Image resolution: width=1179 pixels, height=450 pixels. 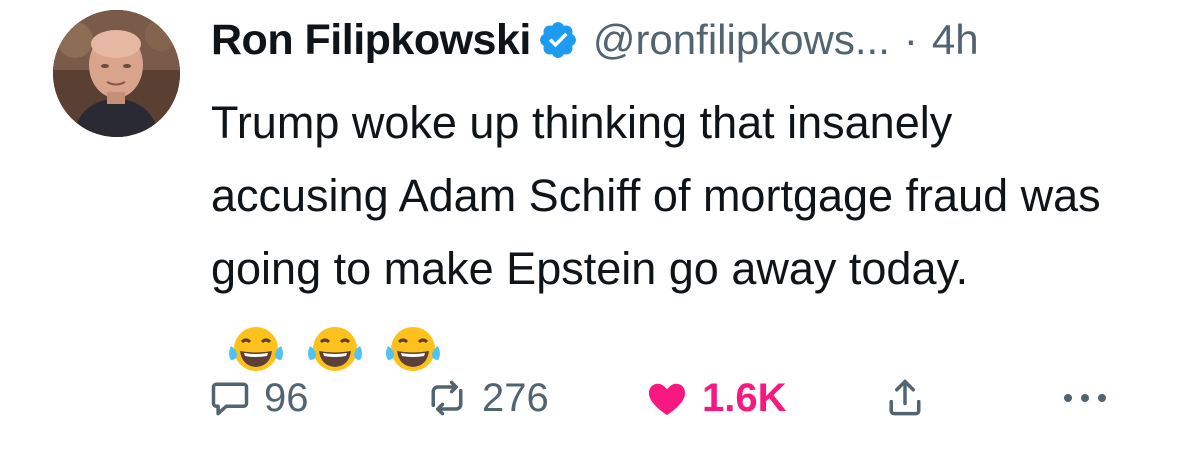 What do you see at coordinates (447, 398) in the screenshot?
I see `retweet-icon` at bounding box center [447, 398].